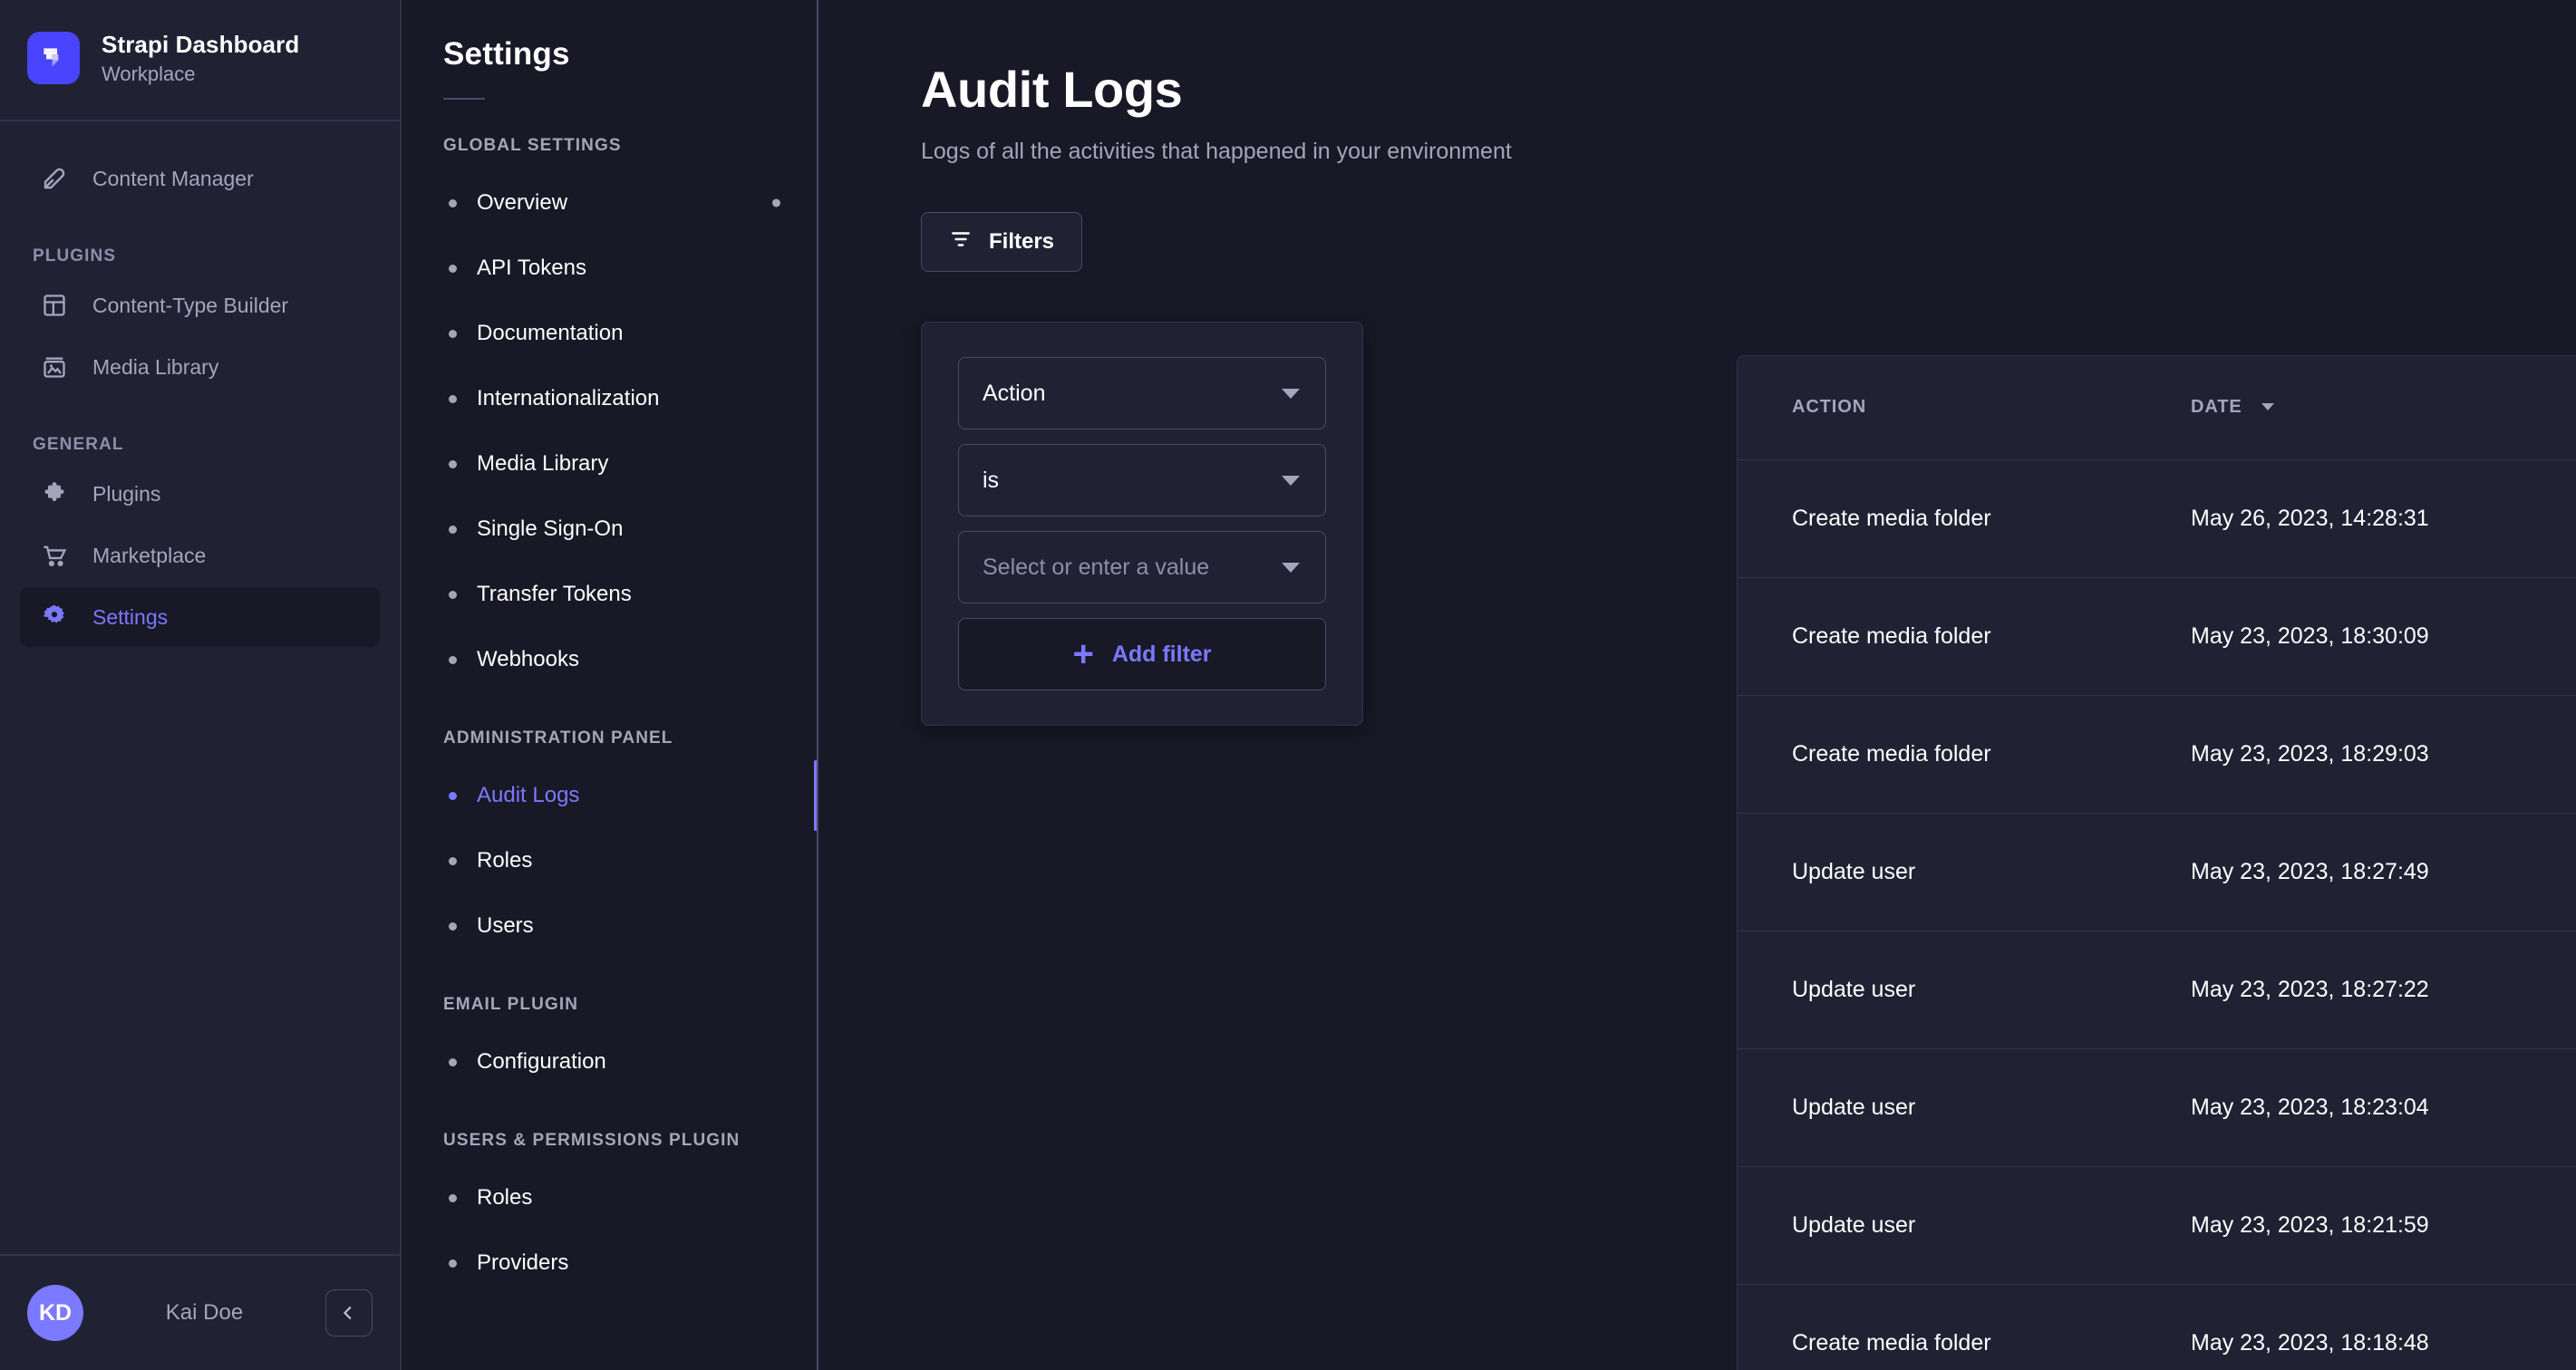 The height and width of the screenshot is (1370, 2576). I want to click on gear-icon, so click(54, 617).